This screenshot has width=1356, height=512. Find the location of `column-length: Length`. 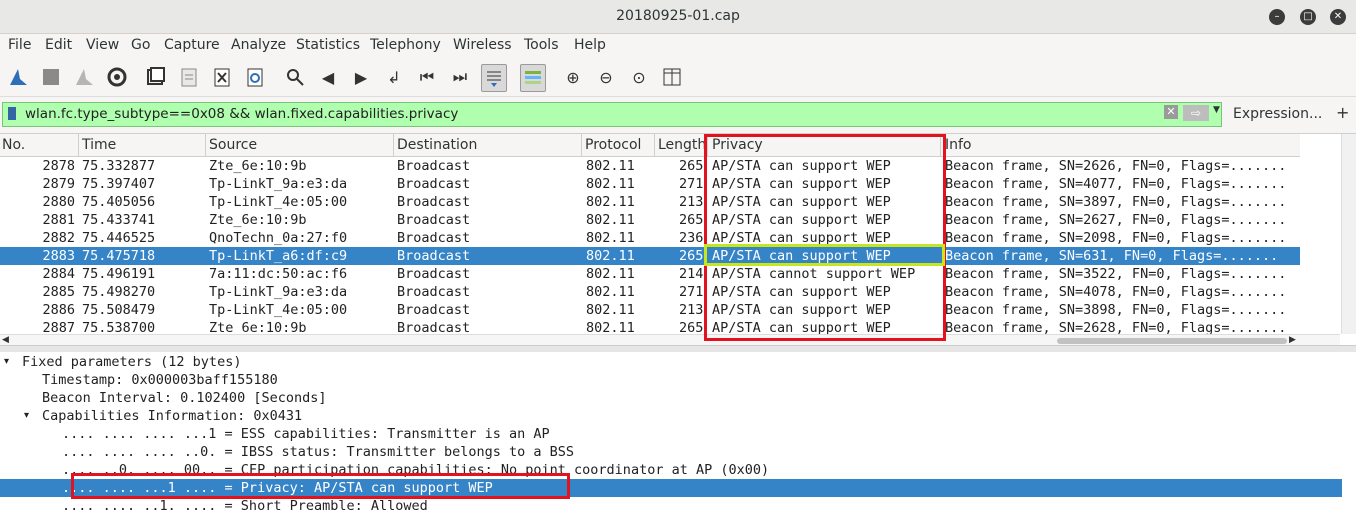

column-length: Length is located at coordinates (682, 145).